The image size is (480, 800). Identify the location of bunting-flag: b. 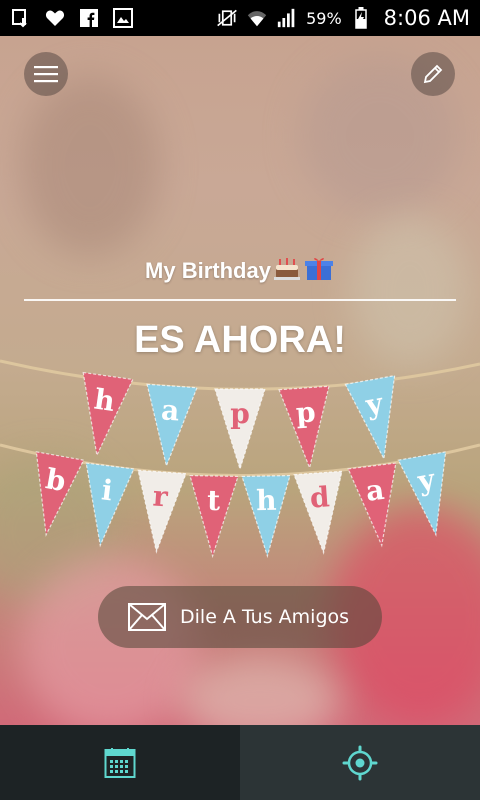
(60, 494).